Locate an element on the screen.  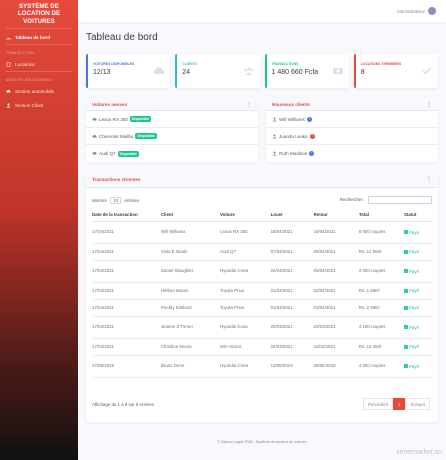
table-cell: Audi Q7 is located at coordinates (245, 252).